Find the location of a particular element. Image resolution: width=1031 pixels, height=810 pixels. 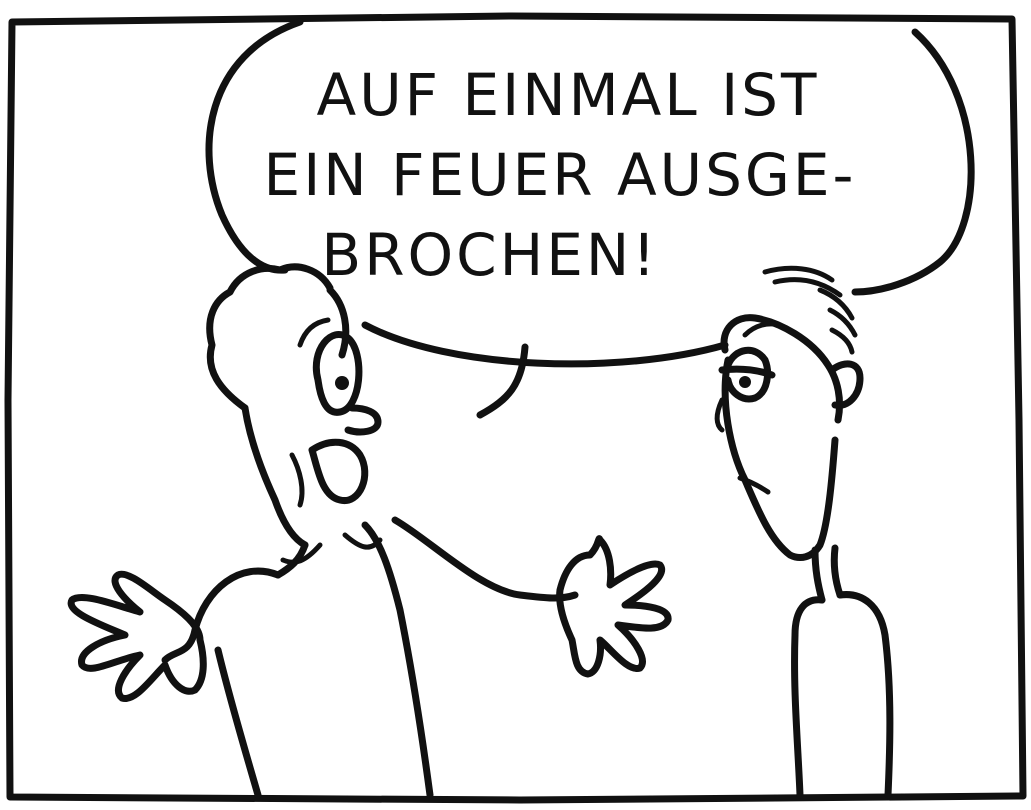

right-character-nose is located at coordinates (719, 415).